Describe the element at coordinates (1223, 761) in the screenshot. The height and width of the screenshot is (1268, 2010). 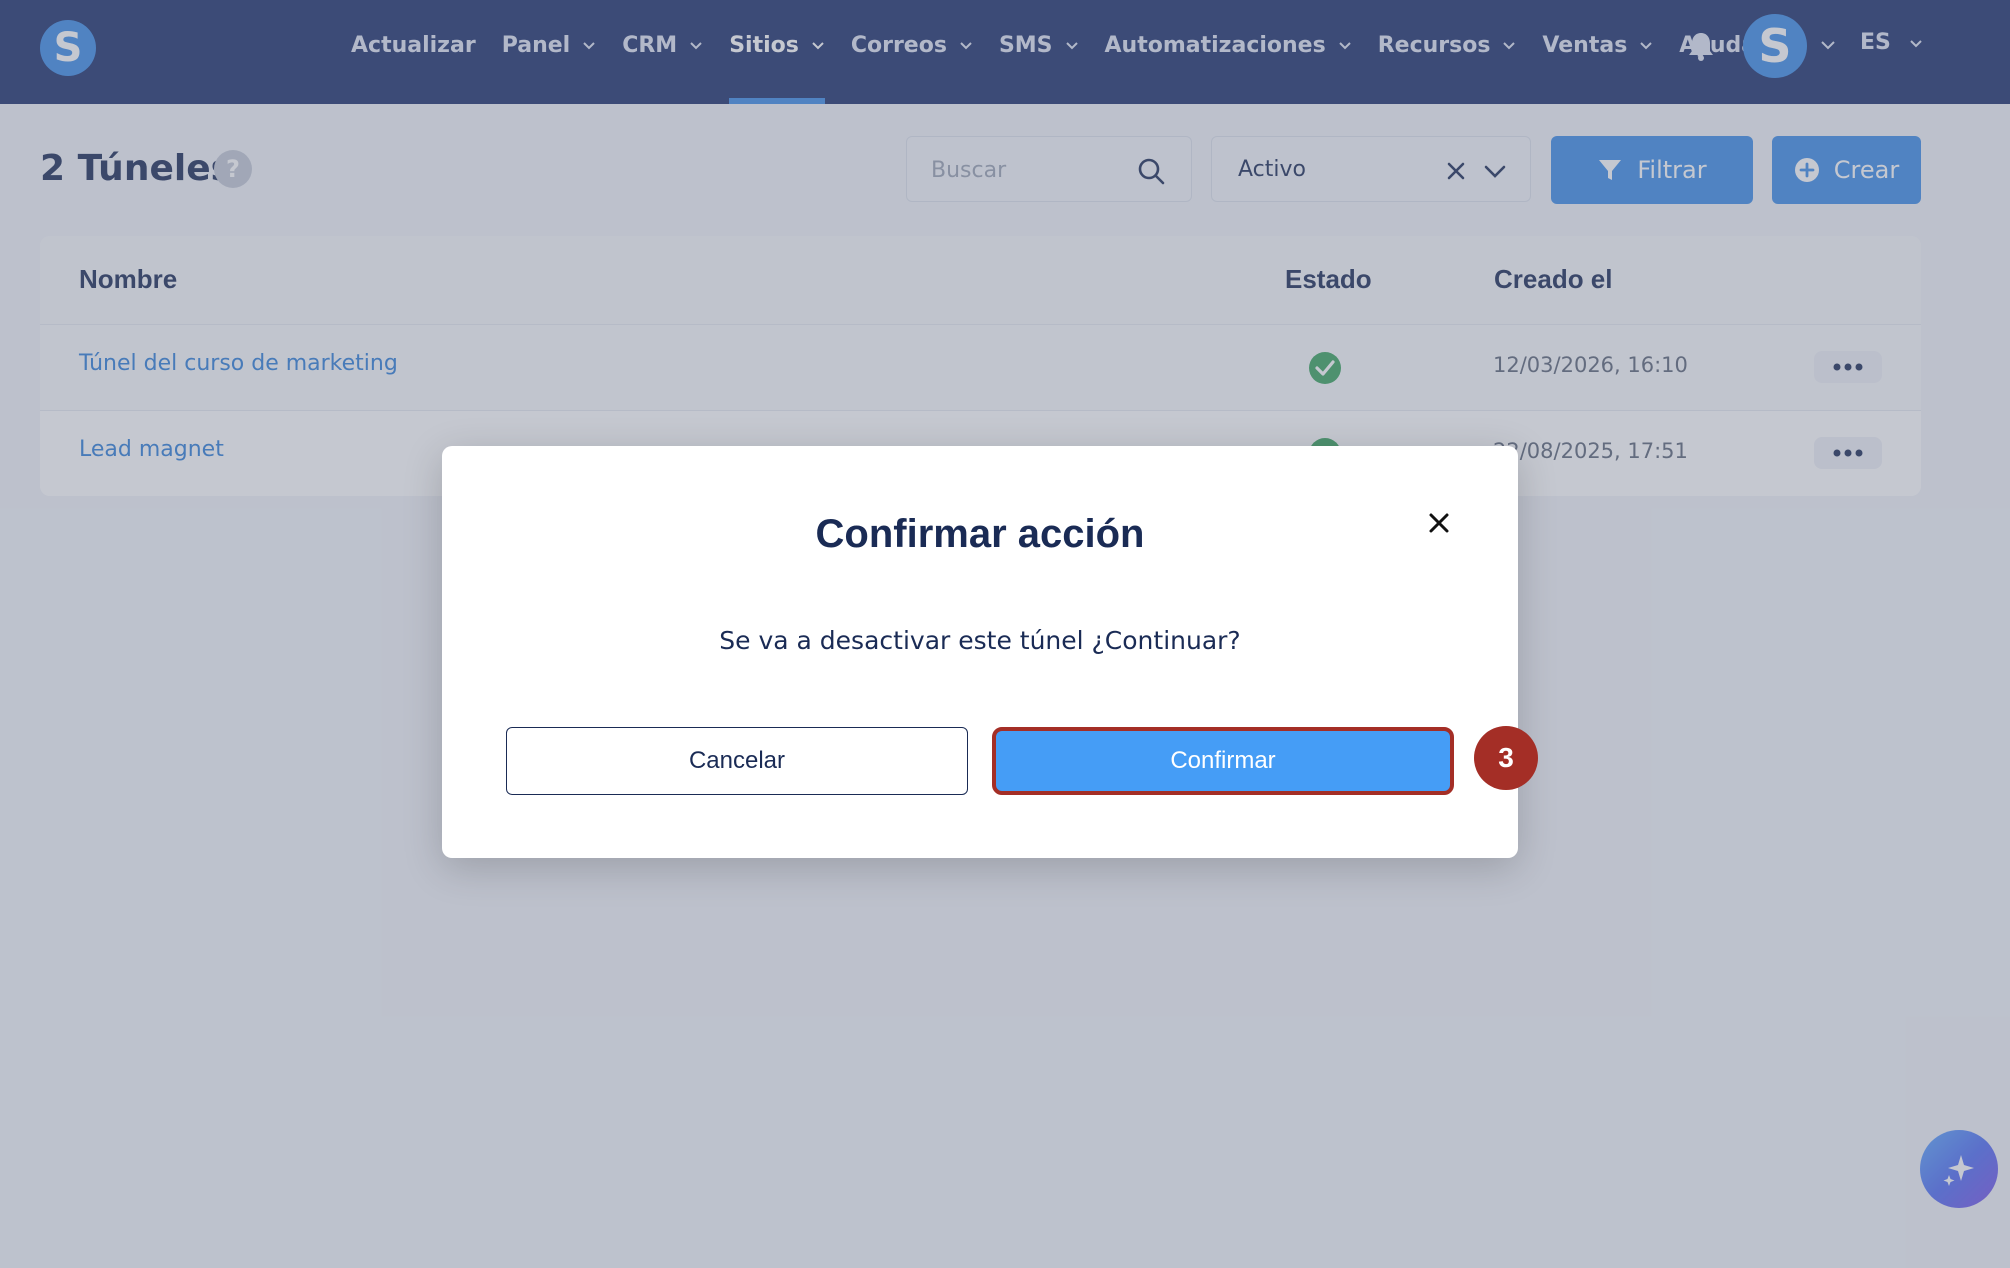
I see `confirm-button: Confirmar` at that location.